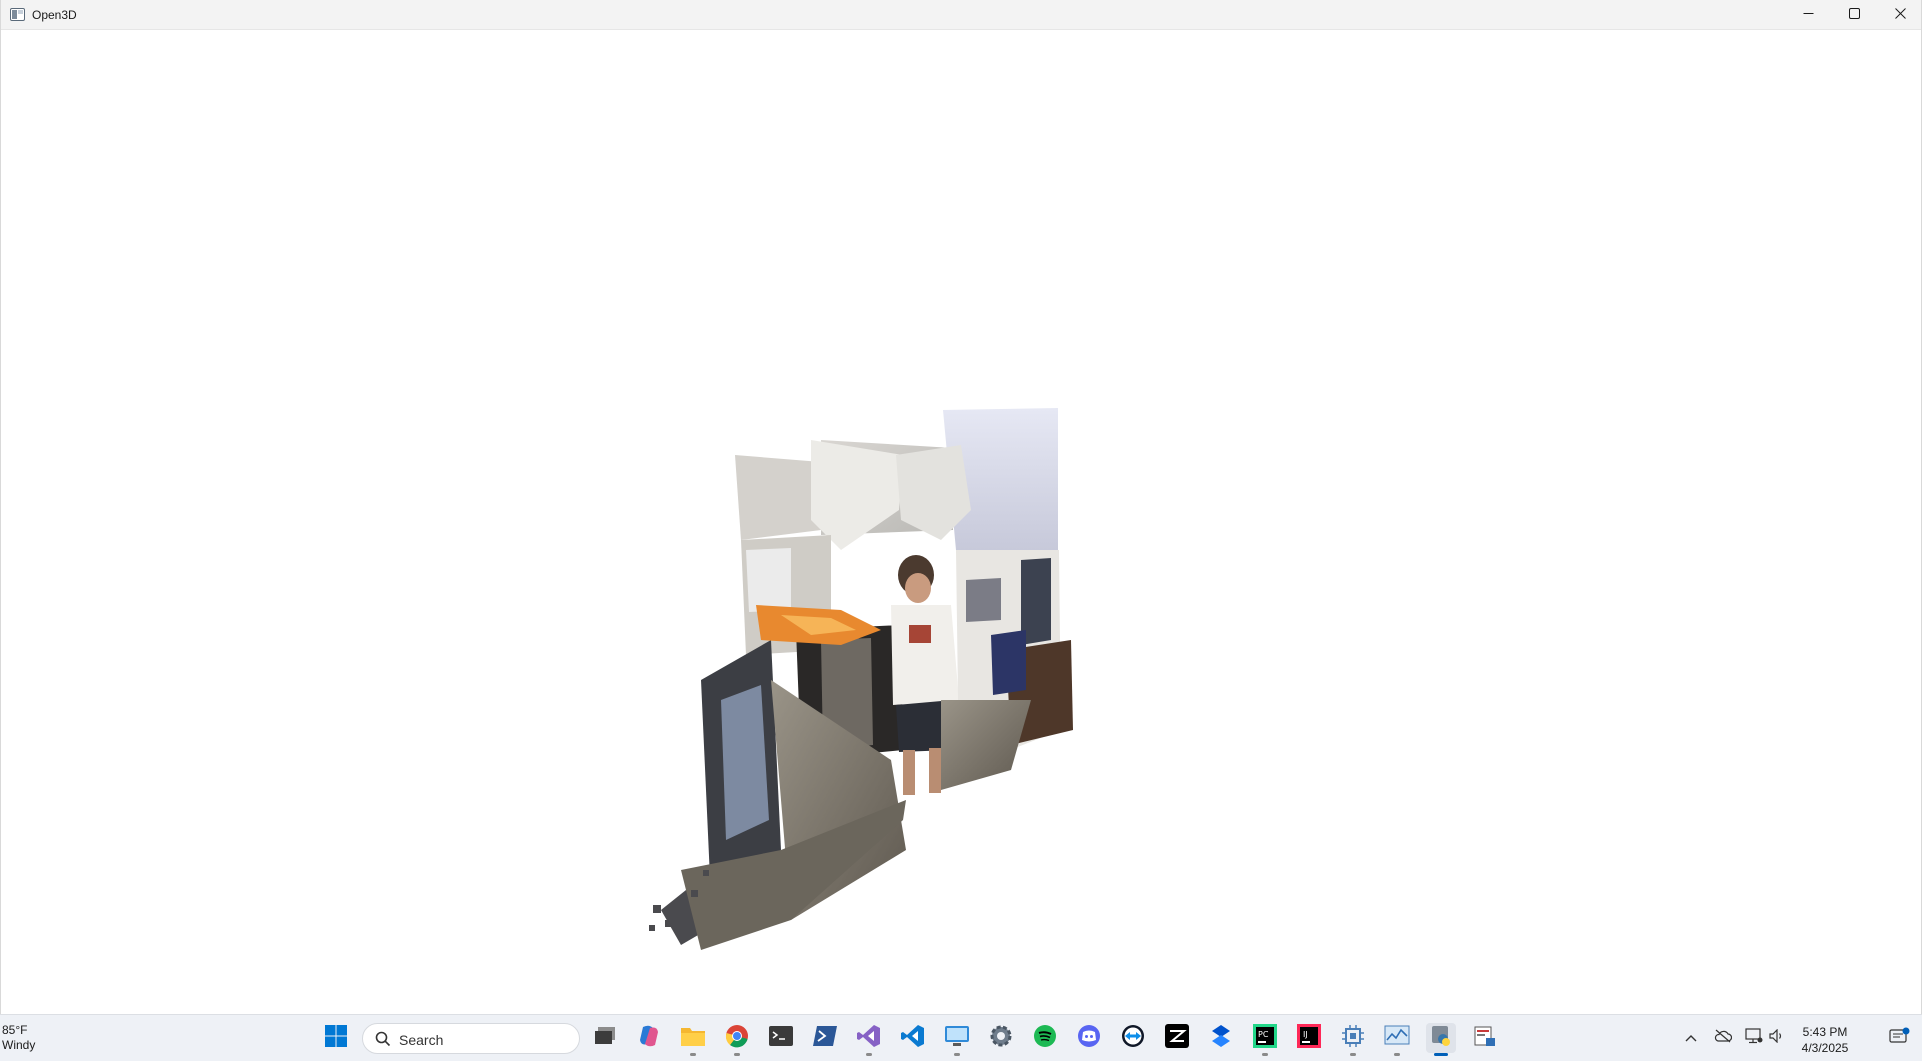 This screenshot has width=1922, height=1061. I want to click on close-icon, so click(1900, 15).